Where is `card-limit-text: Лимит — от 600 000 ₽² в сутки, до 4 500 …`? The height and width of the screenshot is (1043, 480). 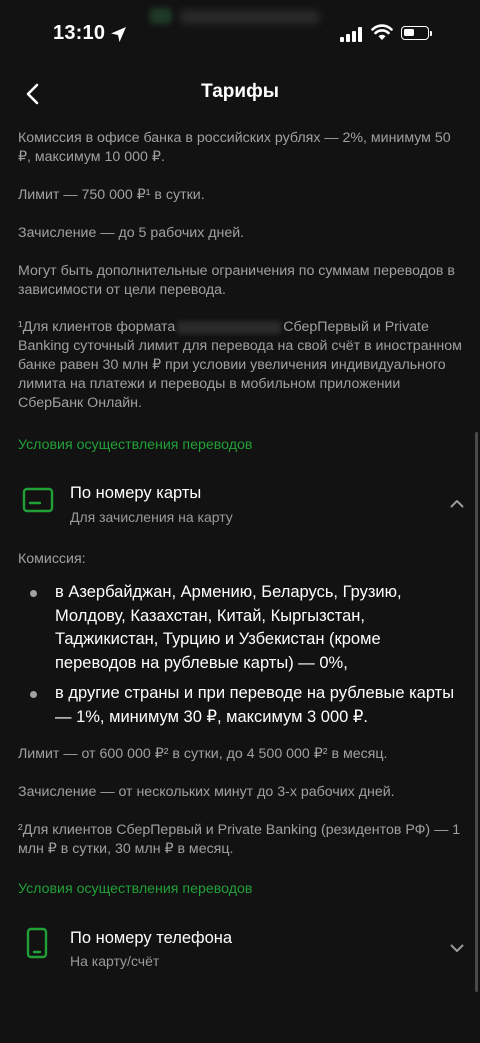
card-limit-text: Лимит — от 600 000 ₽² в сутки, до 4 500 … is located at coordinates (203, 754).